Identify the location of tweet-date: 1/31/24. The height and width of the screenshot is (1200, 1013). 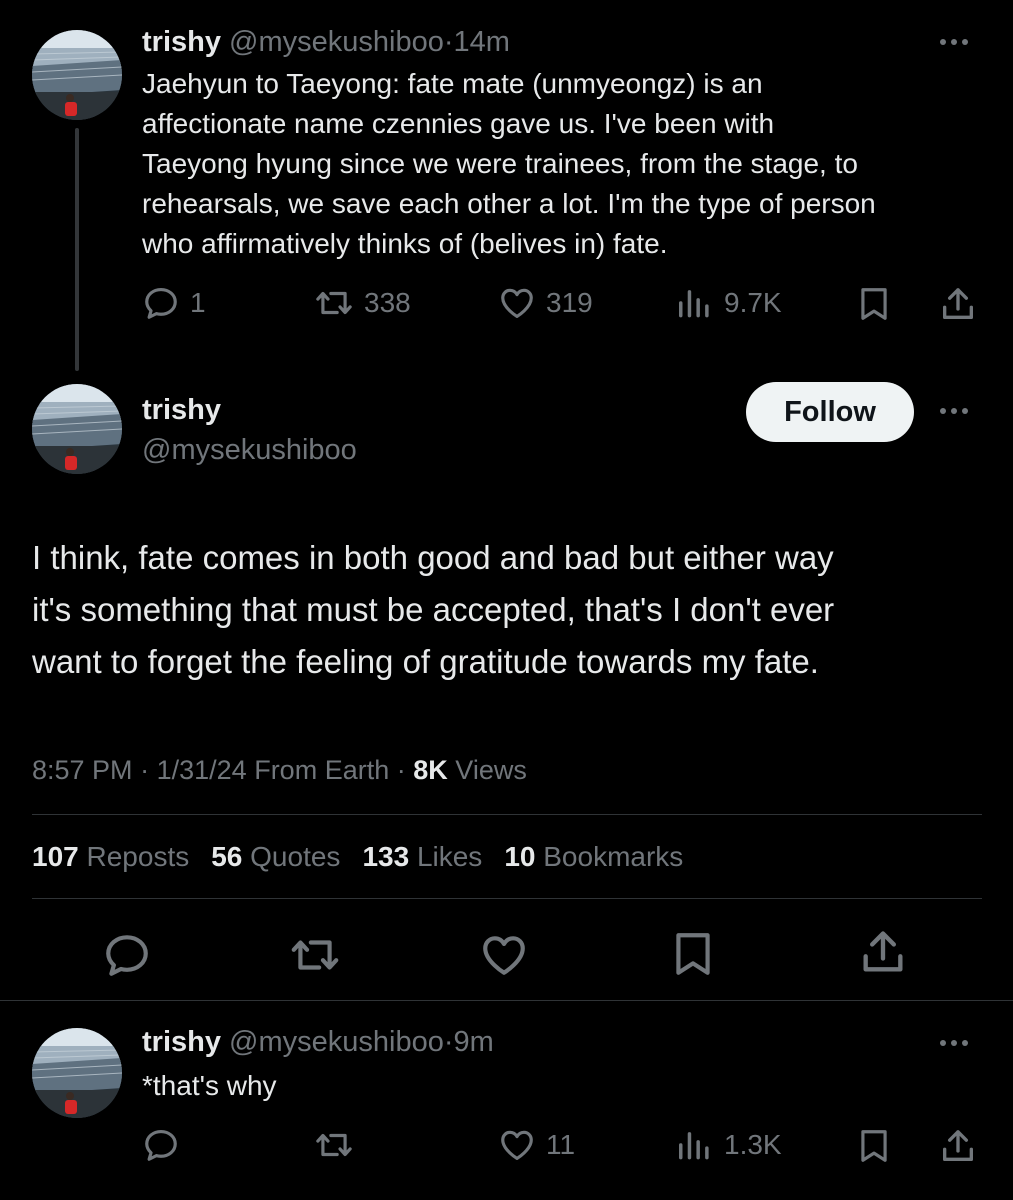
(202, 770).